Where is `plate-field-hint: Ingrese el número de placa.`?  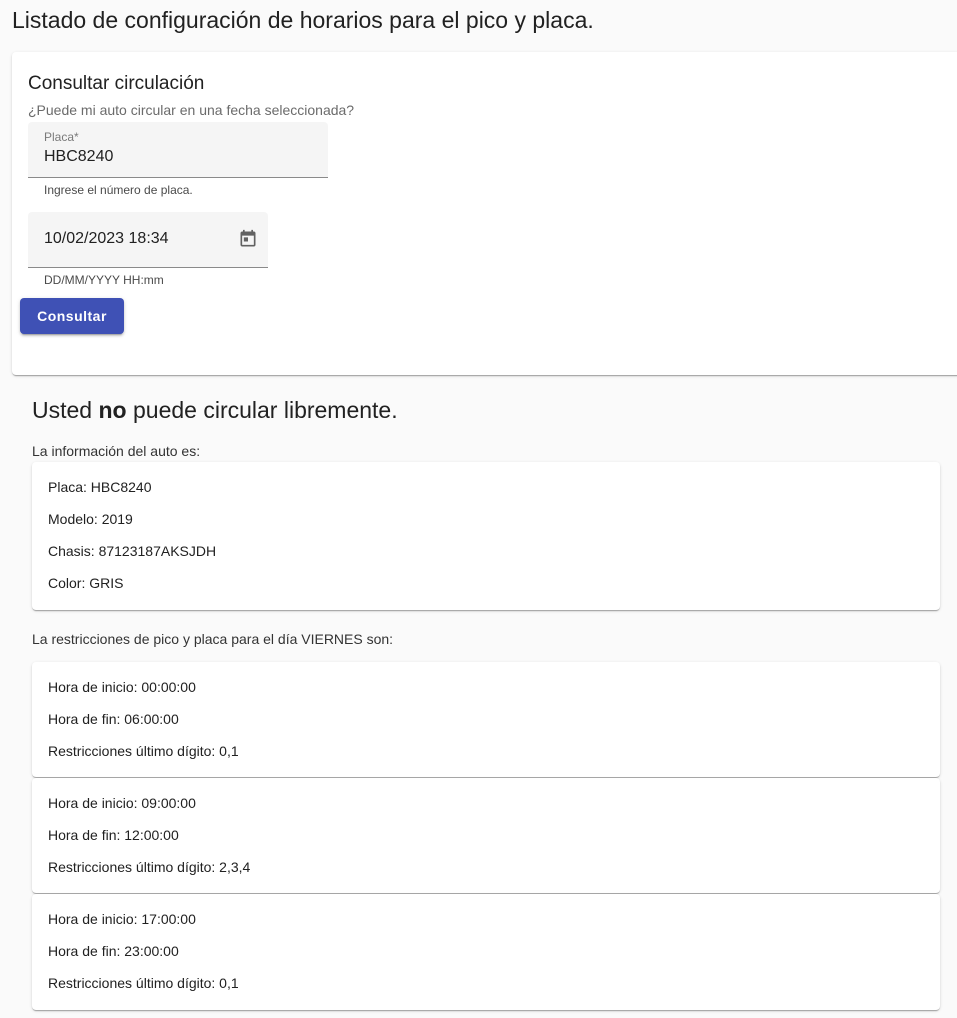 plate-field-hint: Ingrese el número de placa. is located at coordinates (118, 190).